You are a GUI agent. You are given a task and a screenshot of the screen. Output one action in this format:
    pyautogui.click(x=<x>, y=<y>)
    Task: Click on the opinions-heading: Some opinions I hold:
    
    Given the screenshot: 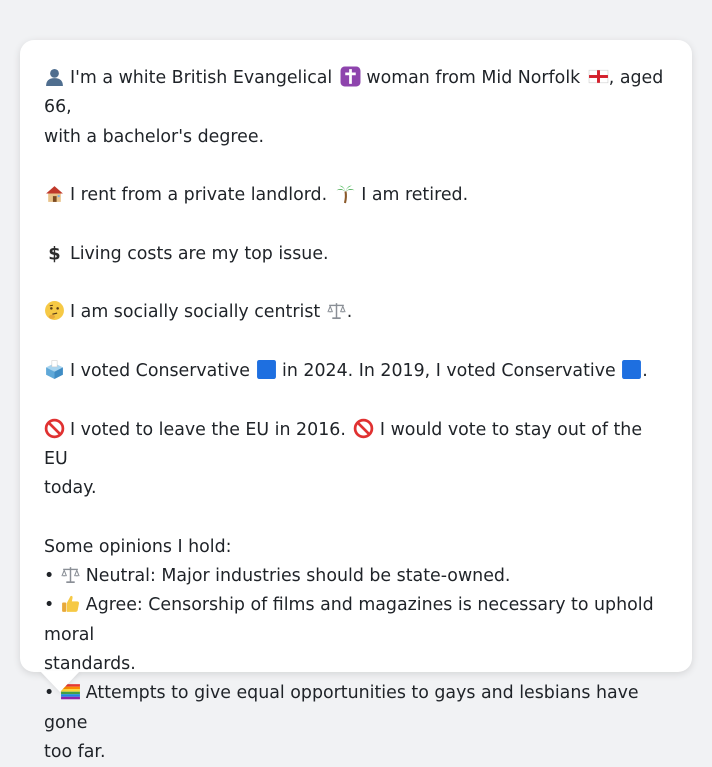 What is the action you would take?
    pyautogui.click(x=138, y=546)
    